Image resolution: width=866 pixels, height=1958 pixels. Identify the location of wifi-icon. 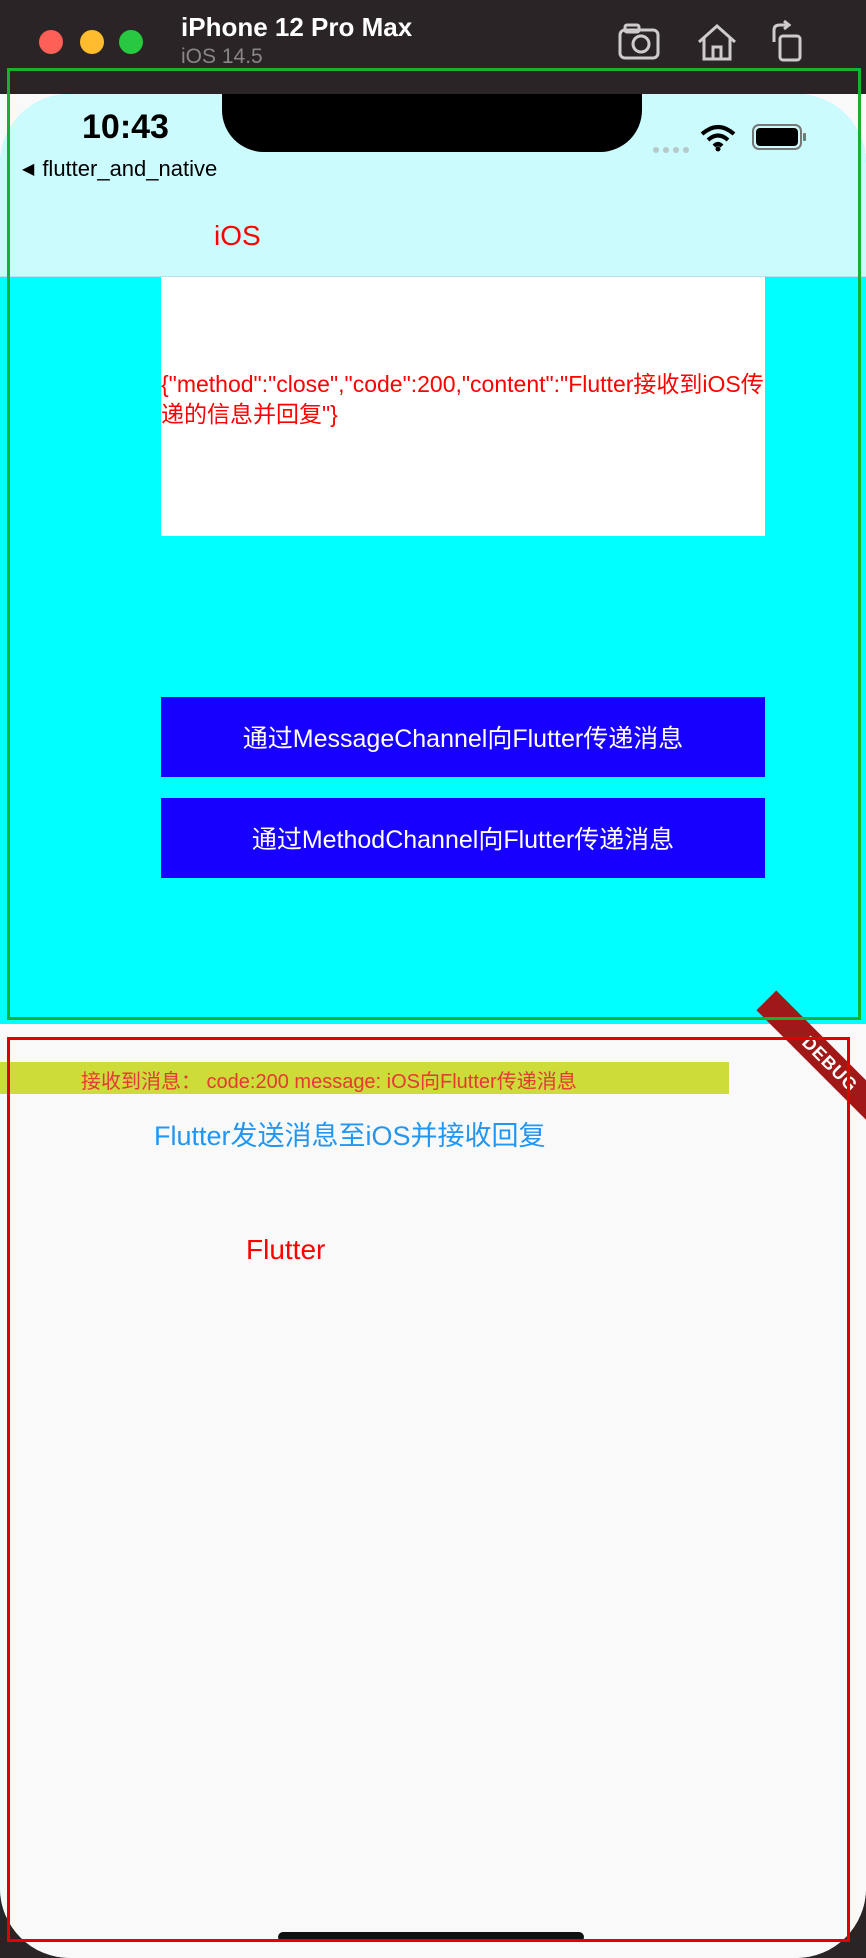
(718, 138).